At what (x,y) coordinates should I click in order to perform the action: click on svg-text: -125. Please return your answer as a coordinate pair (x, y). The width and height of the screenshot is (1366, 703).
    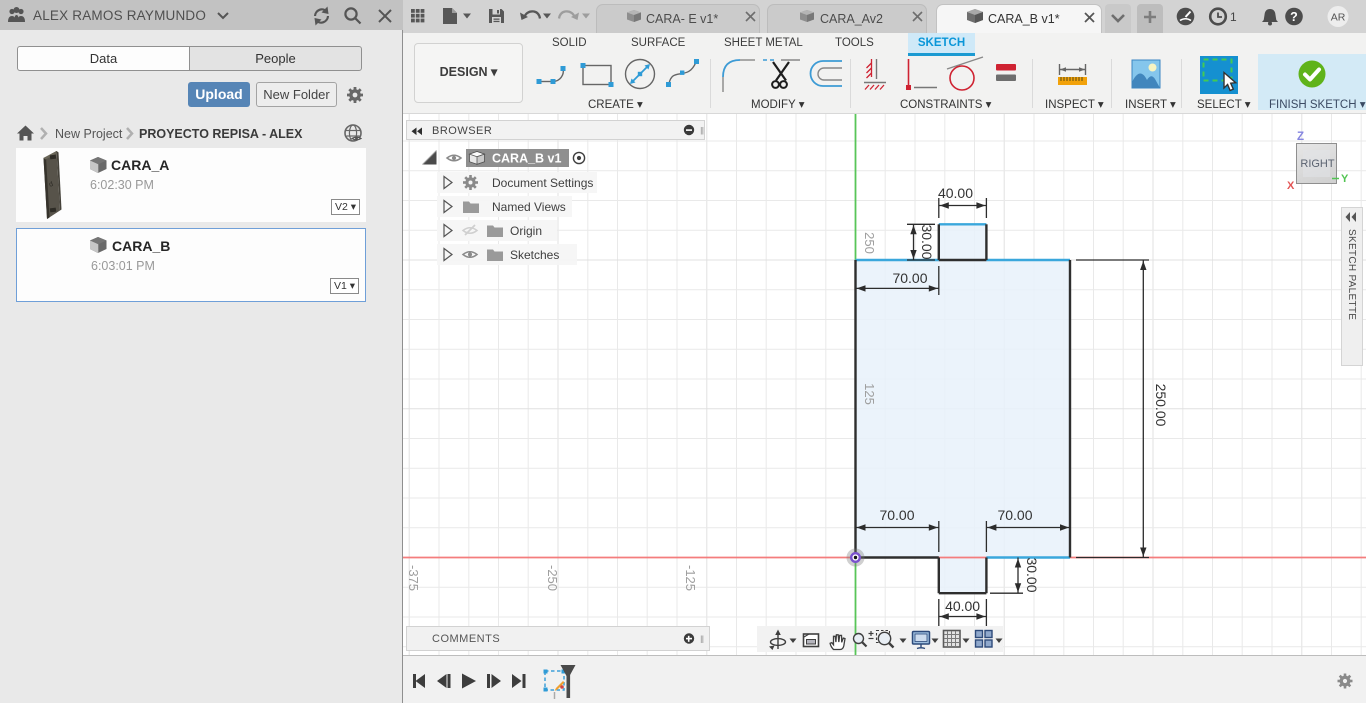
    Looking at the image, I should click on (690, 578).